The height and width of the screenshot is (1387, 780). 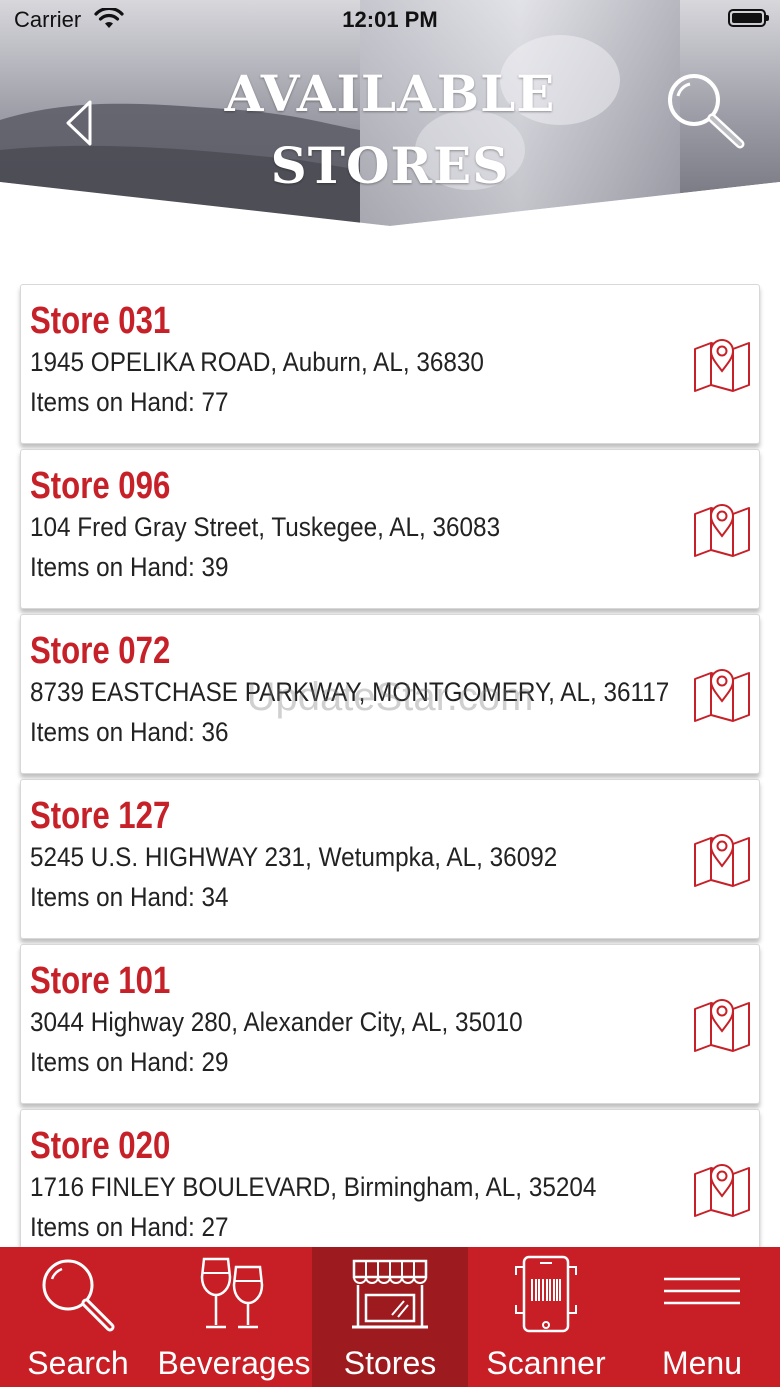 What do you see at coordinates (80, 123) in the screenshot?
I see `back-button` at bounding box center [80, 123].